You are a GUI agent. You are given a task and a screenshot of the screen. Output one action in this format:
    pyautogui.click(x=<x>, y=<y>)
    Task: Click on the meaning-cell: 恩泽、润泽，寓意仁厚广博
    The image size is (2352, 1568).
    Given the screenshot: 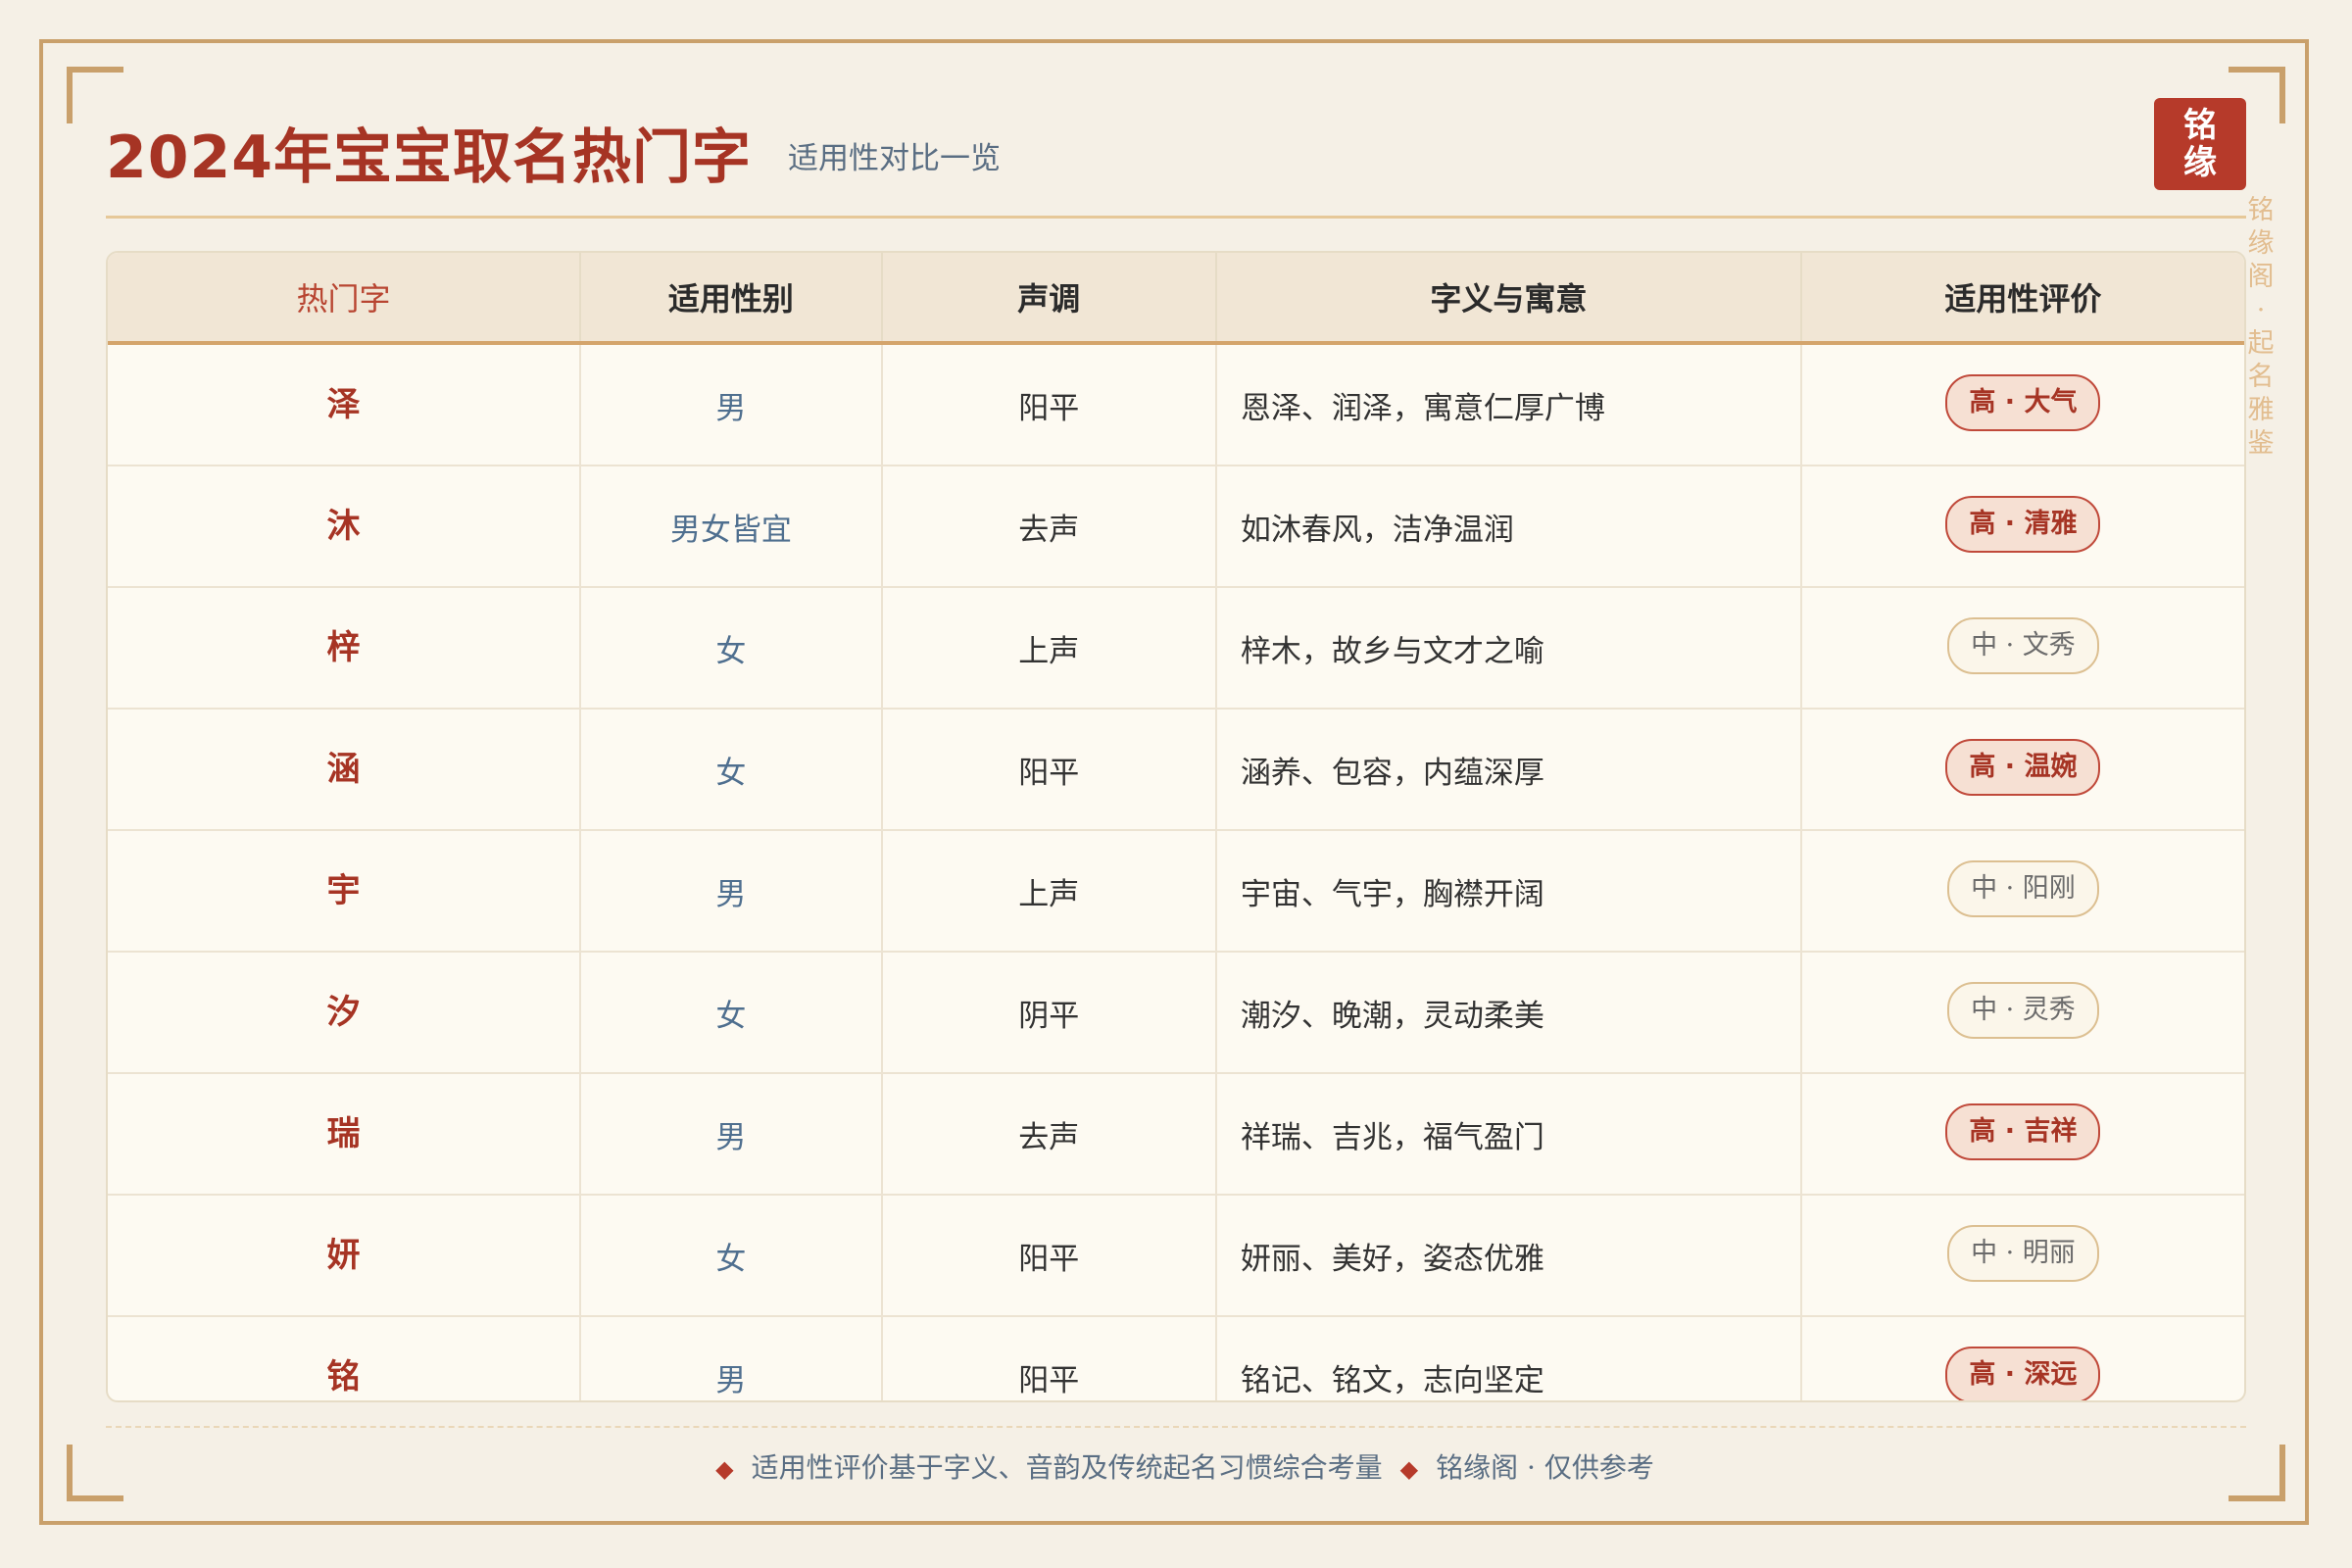 What is the action you would take?
    pyautogui.click(x=1509, y=405)
    